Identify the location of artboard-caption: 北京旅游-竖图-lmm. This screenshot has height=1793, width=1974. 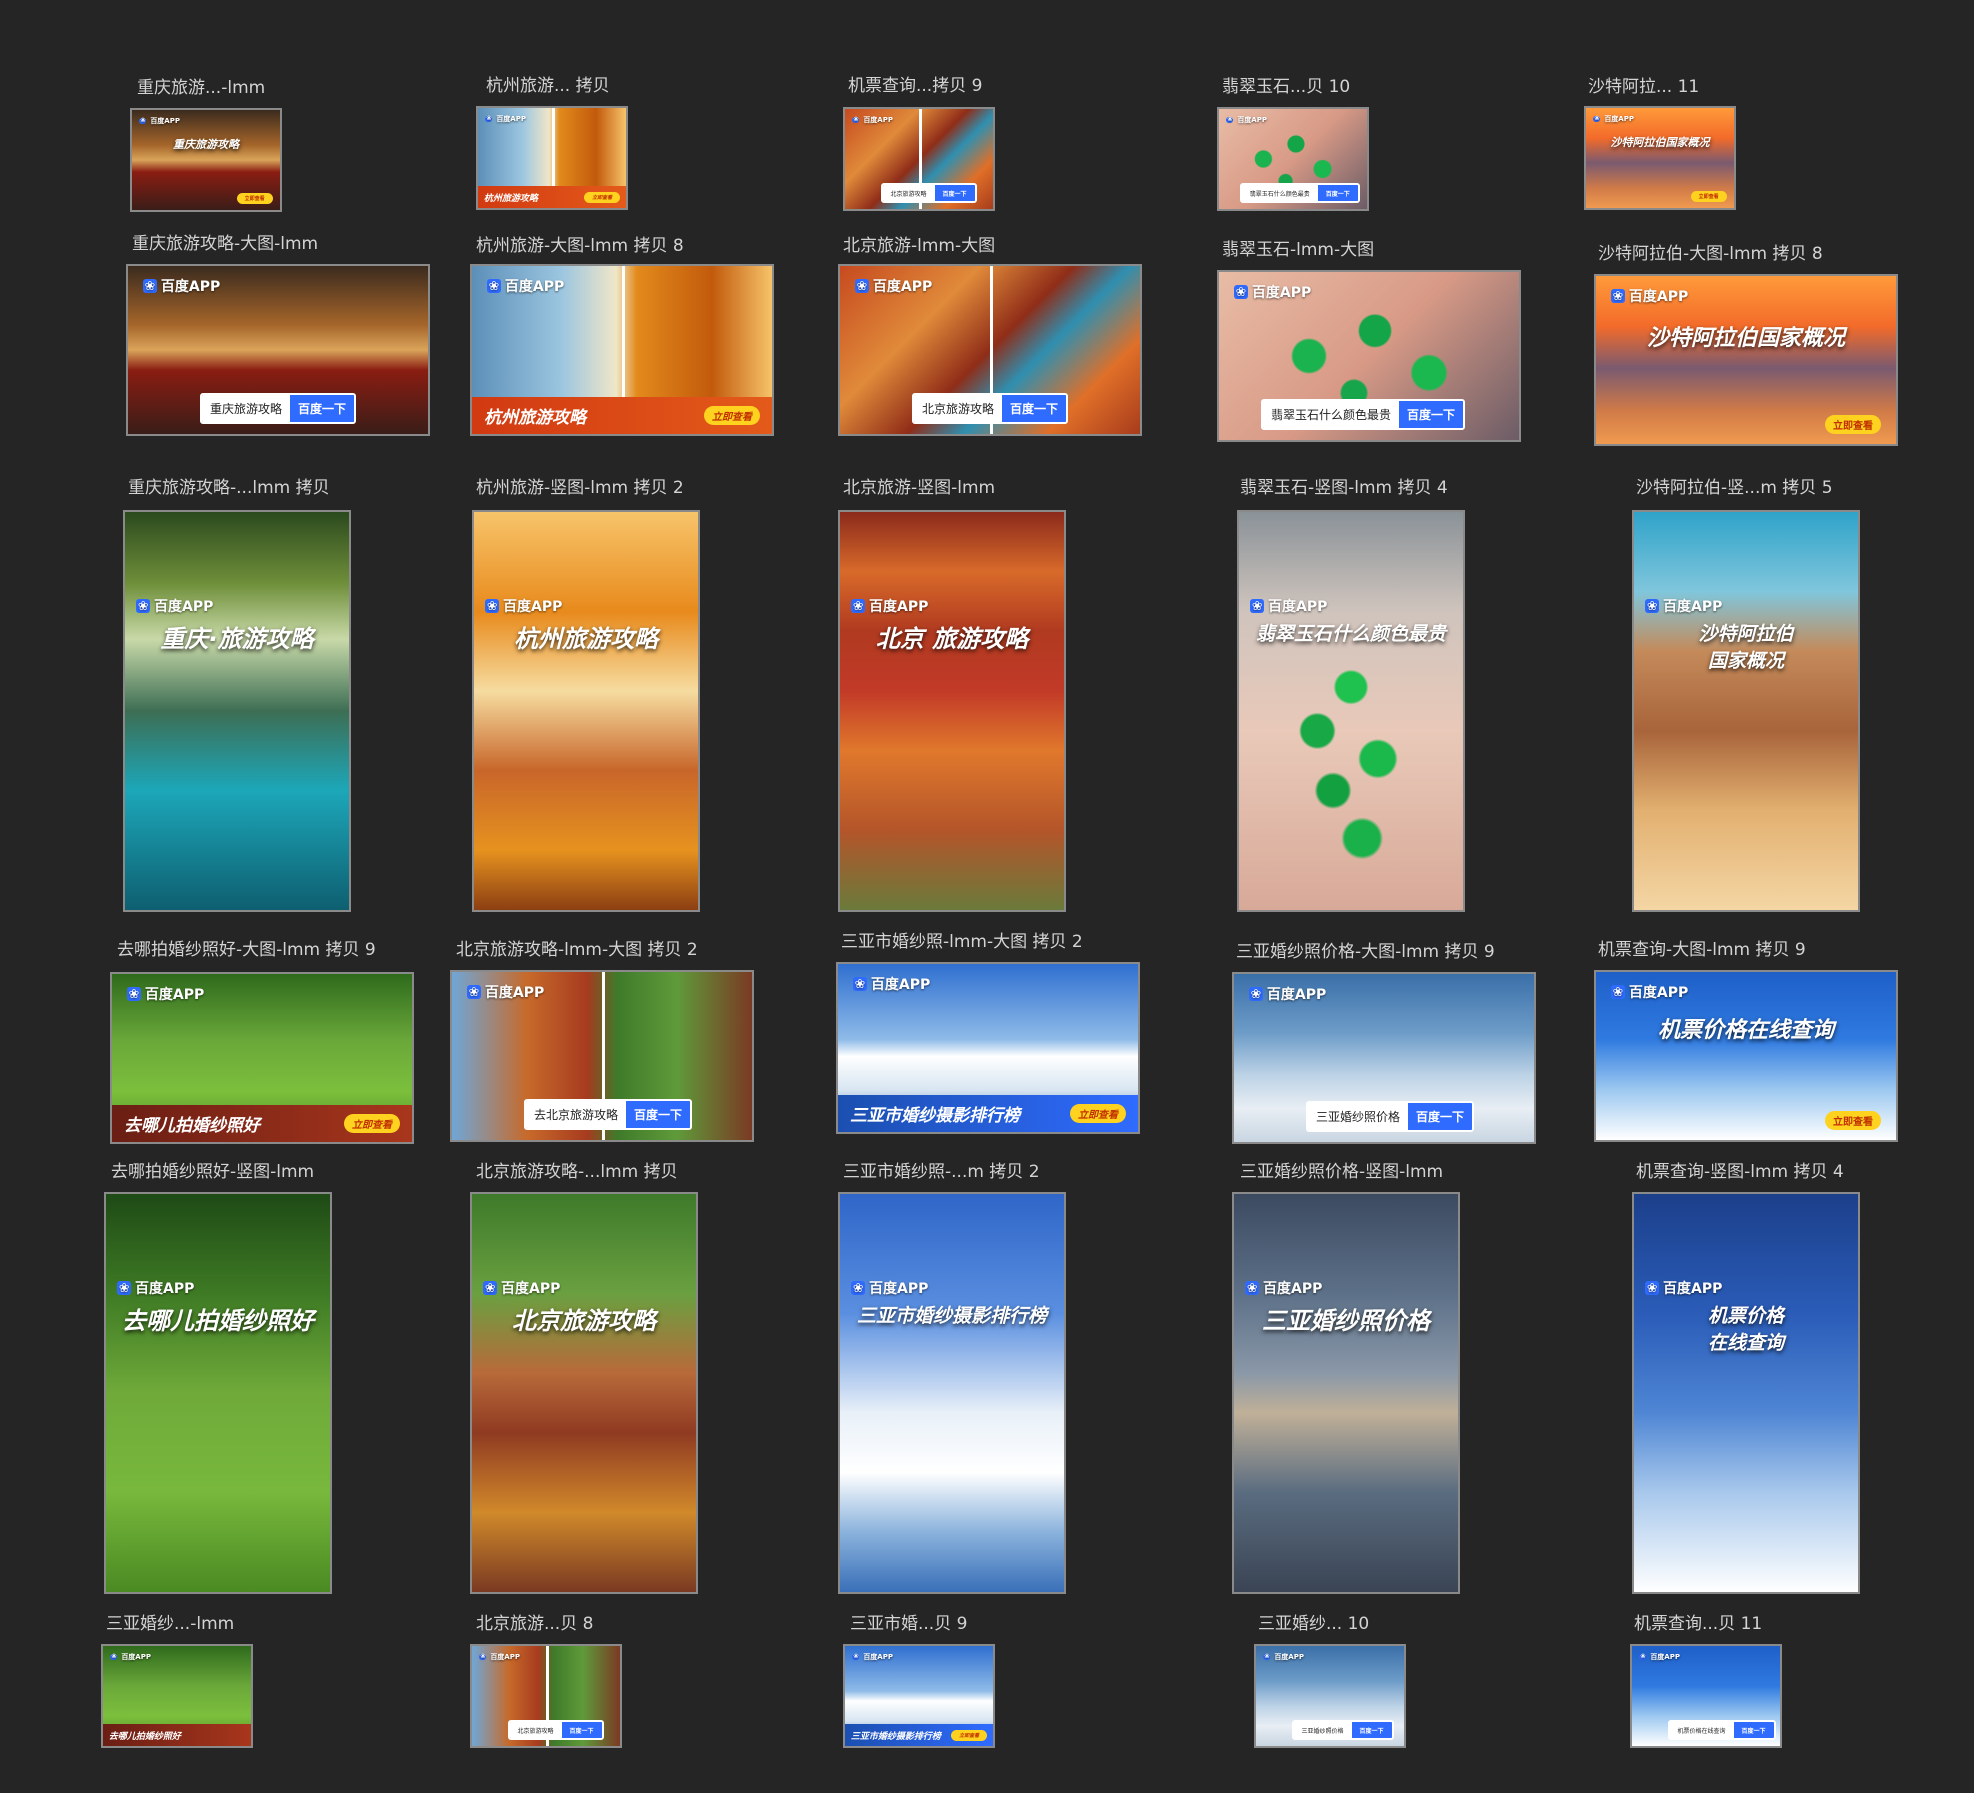
(919, 488).